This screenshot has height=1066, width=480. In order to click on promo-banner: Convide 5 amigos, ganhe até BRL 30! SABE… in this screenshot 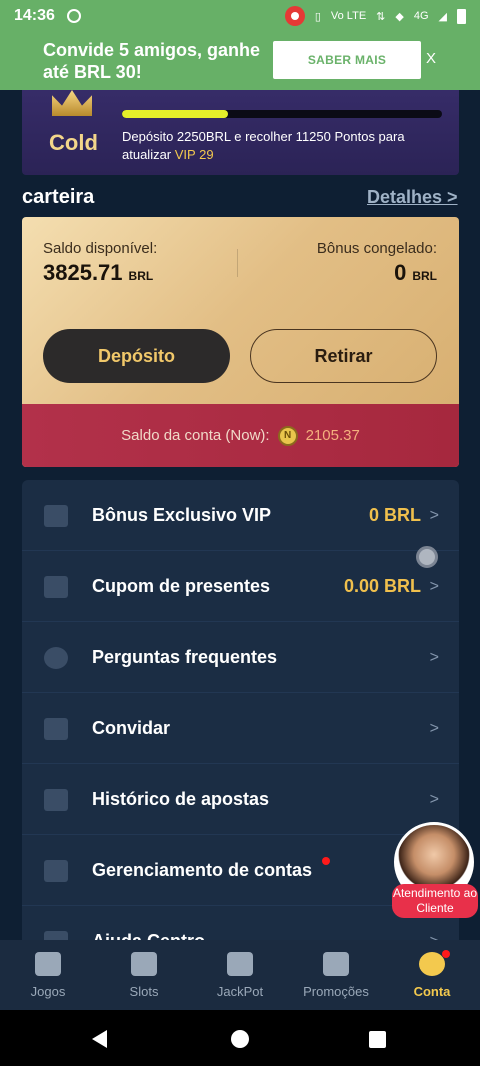, I will do `click(240, 61)`.